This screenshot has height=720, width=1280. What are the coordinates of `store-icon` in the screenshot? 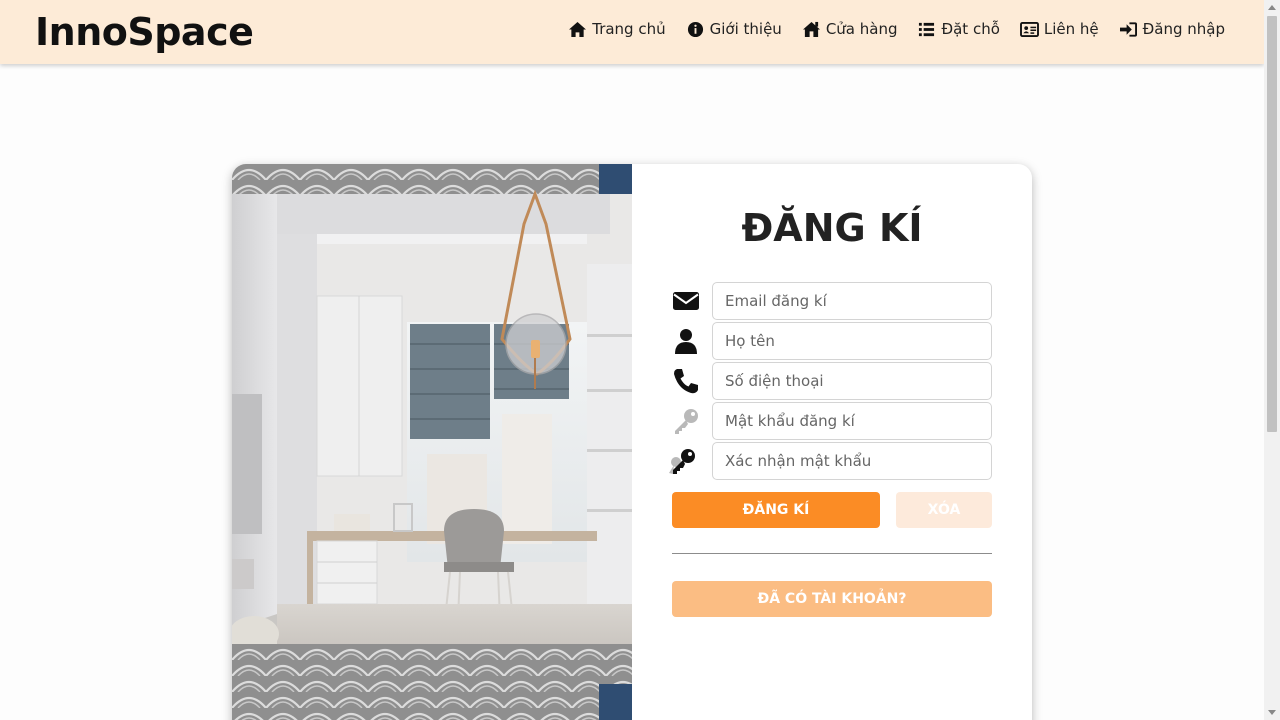 It's located at (811, 29).